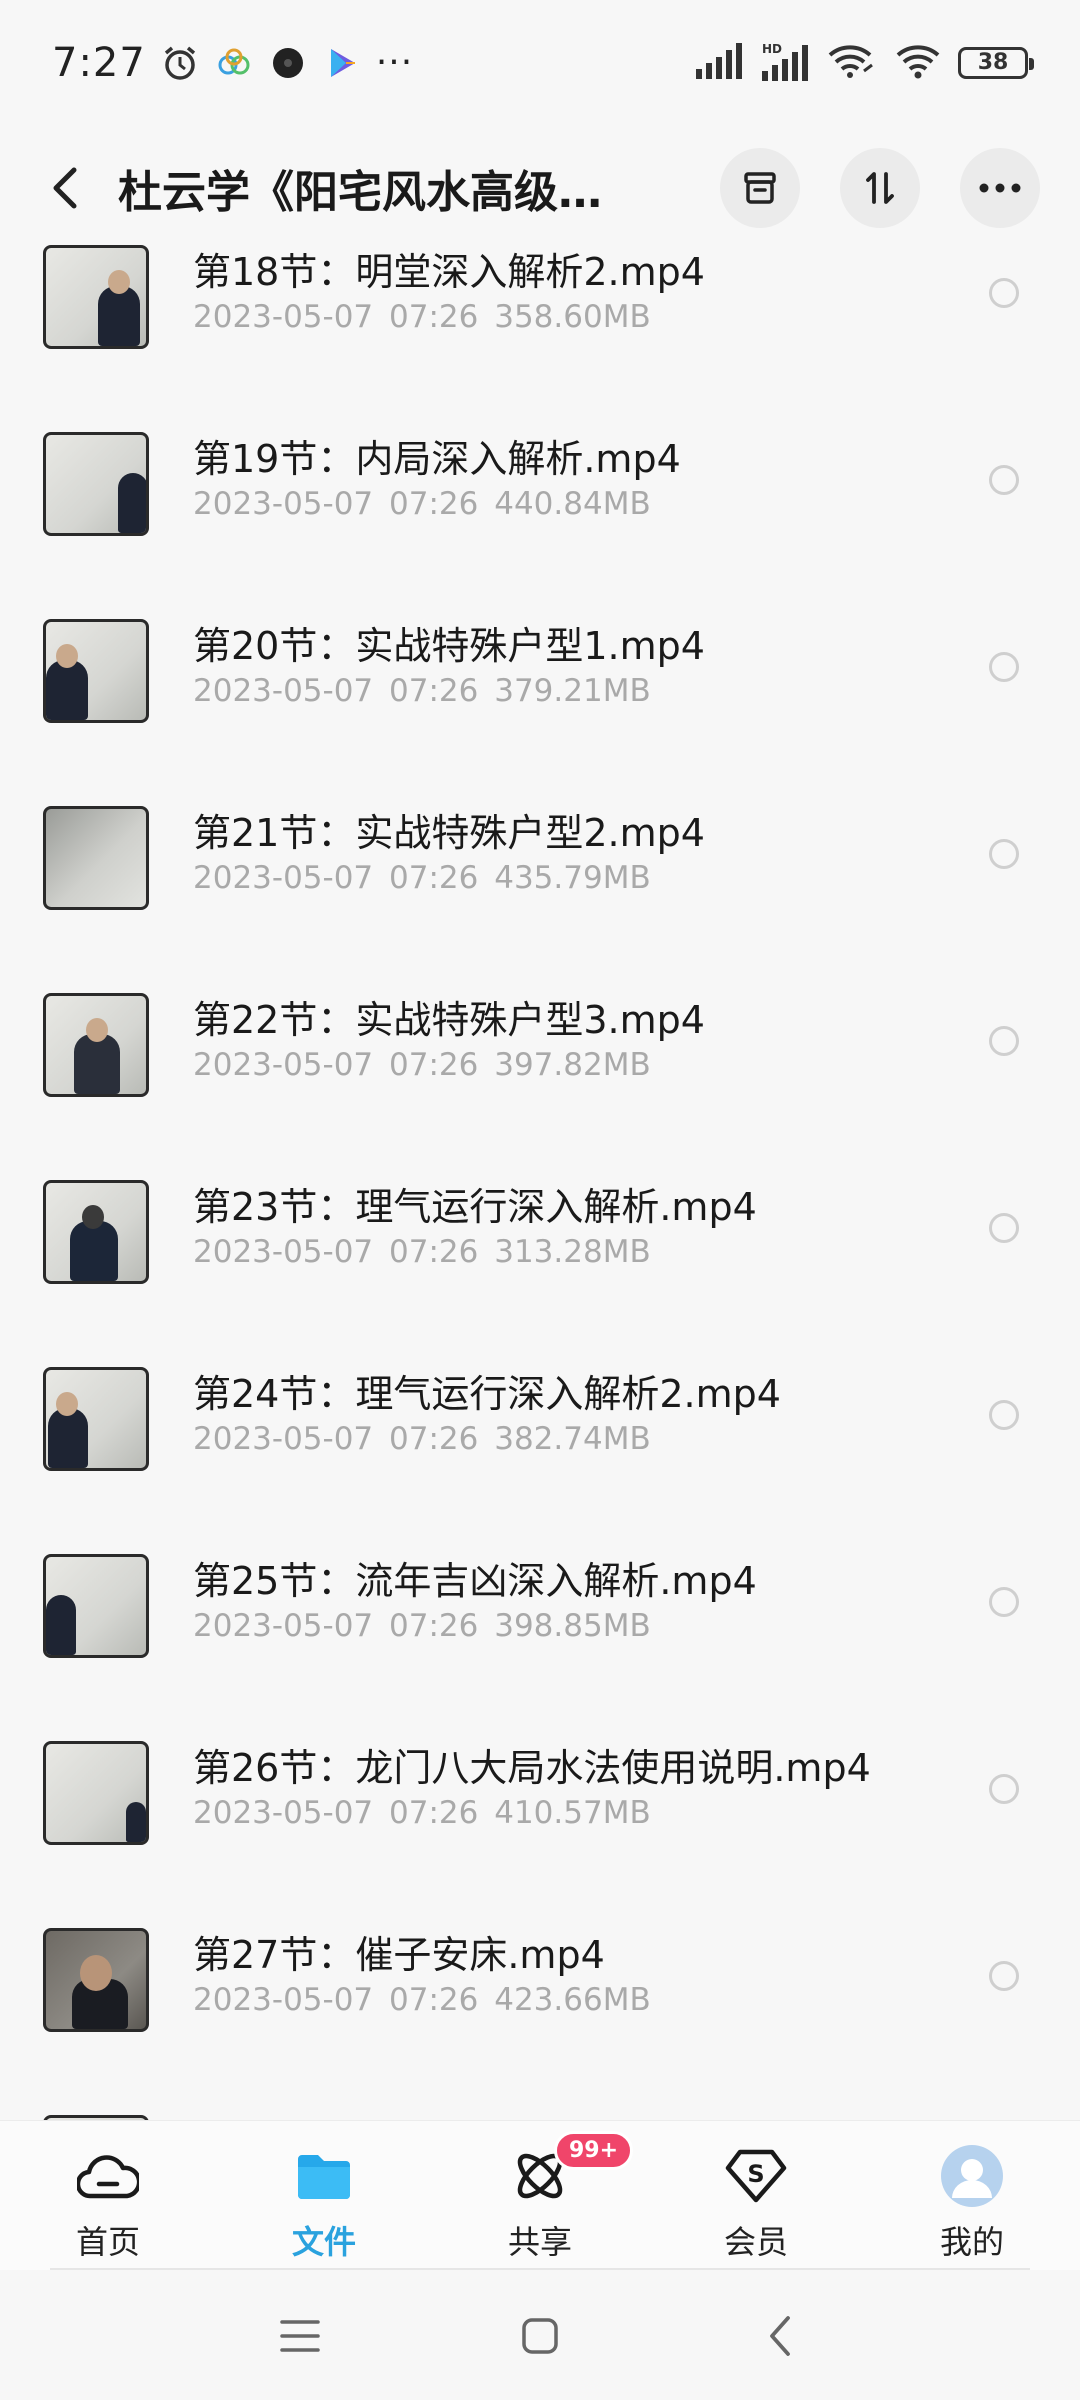  Describe the element at coordinates (918, 63) in the screenshot. I see `wifi-icon` at that location.